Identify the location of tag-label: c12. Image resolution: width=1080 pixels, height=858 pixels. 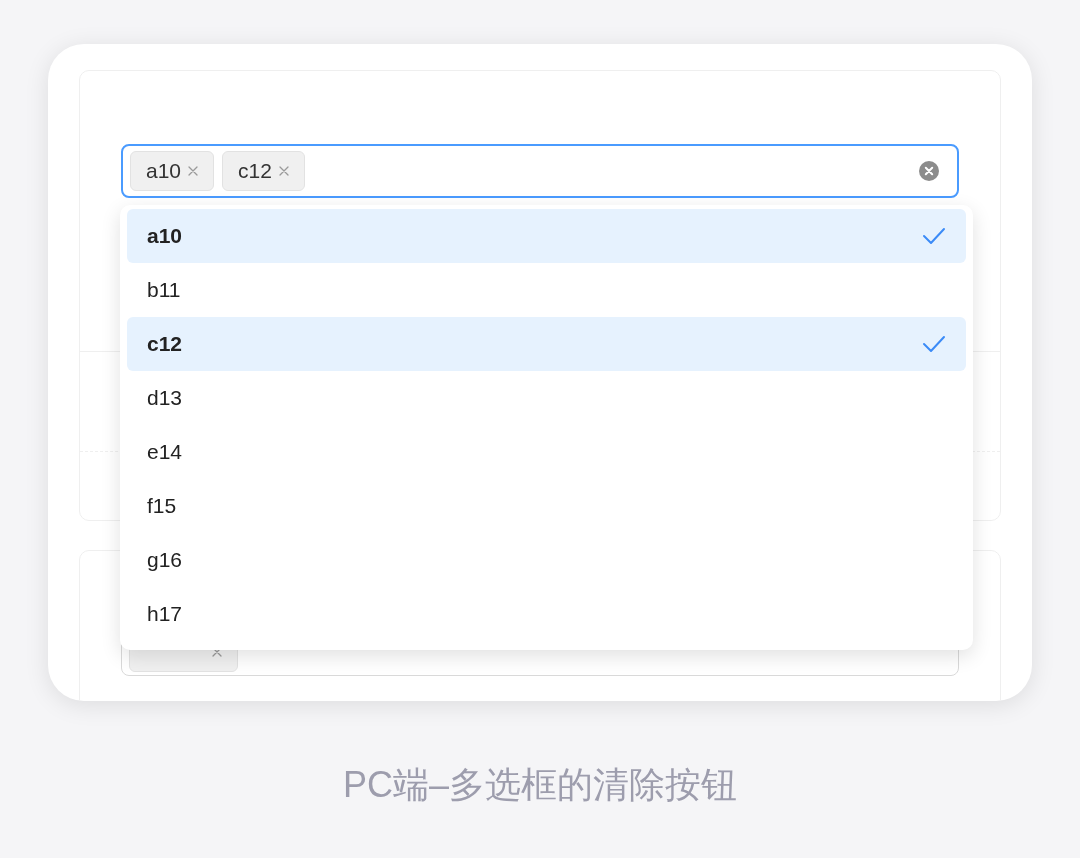
(255, 171).